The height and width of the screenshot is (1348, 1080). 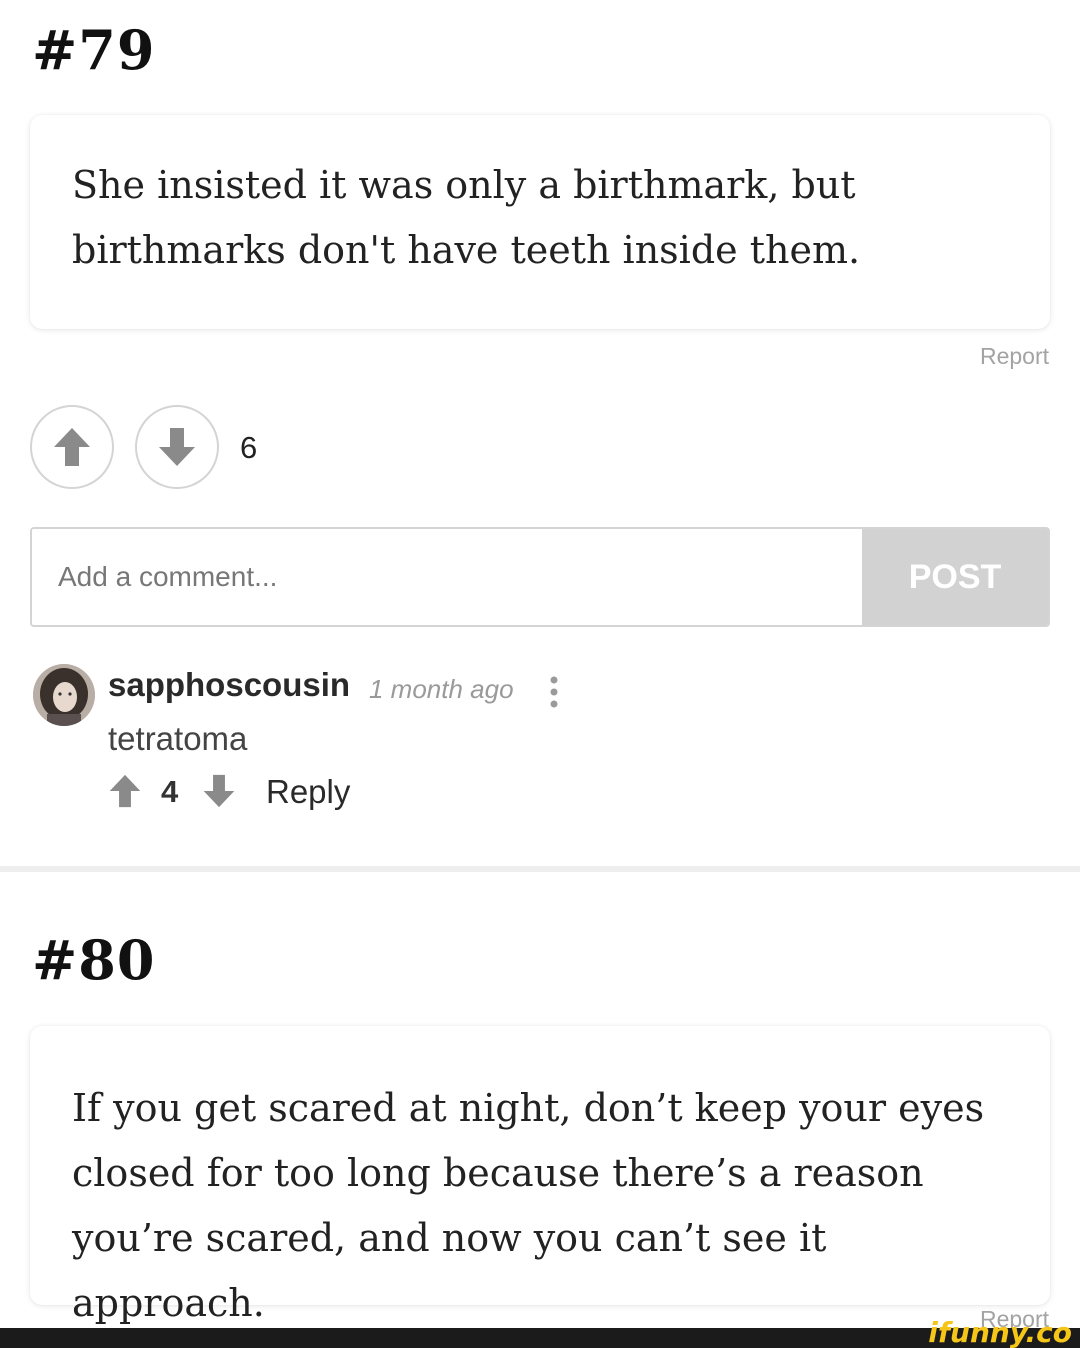 I want to click on comment-timestamp: 1 month ago, so click(x=441, y=689).